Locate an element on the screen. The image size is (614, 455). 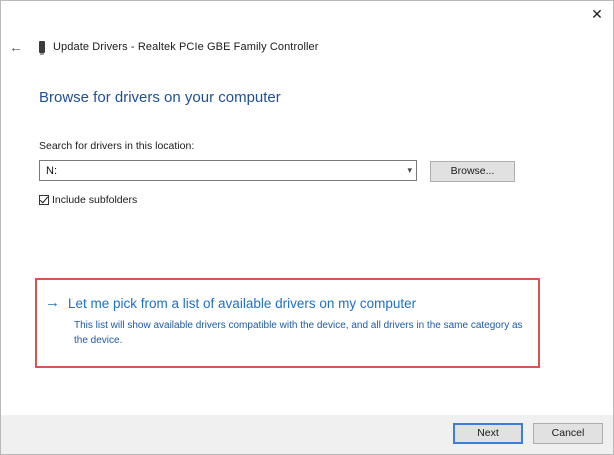
arrow-right-icon: → is located at coordinates (52, 302).